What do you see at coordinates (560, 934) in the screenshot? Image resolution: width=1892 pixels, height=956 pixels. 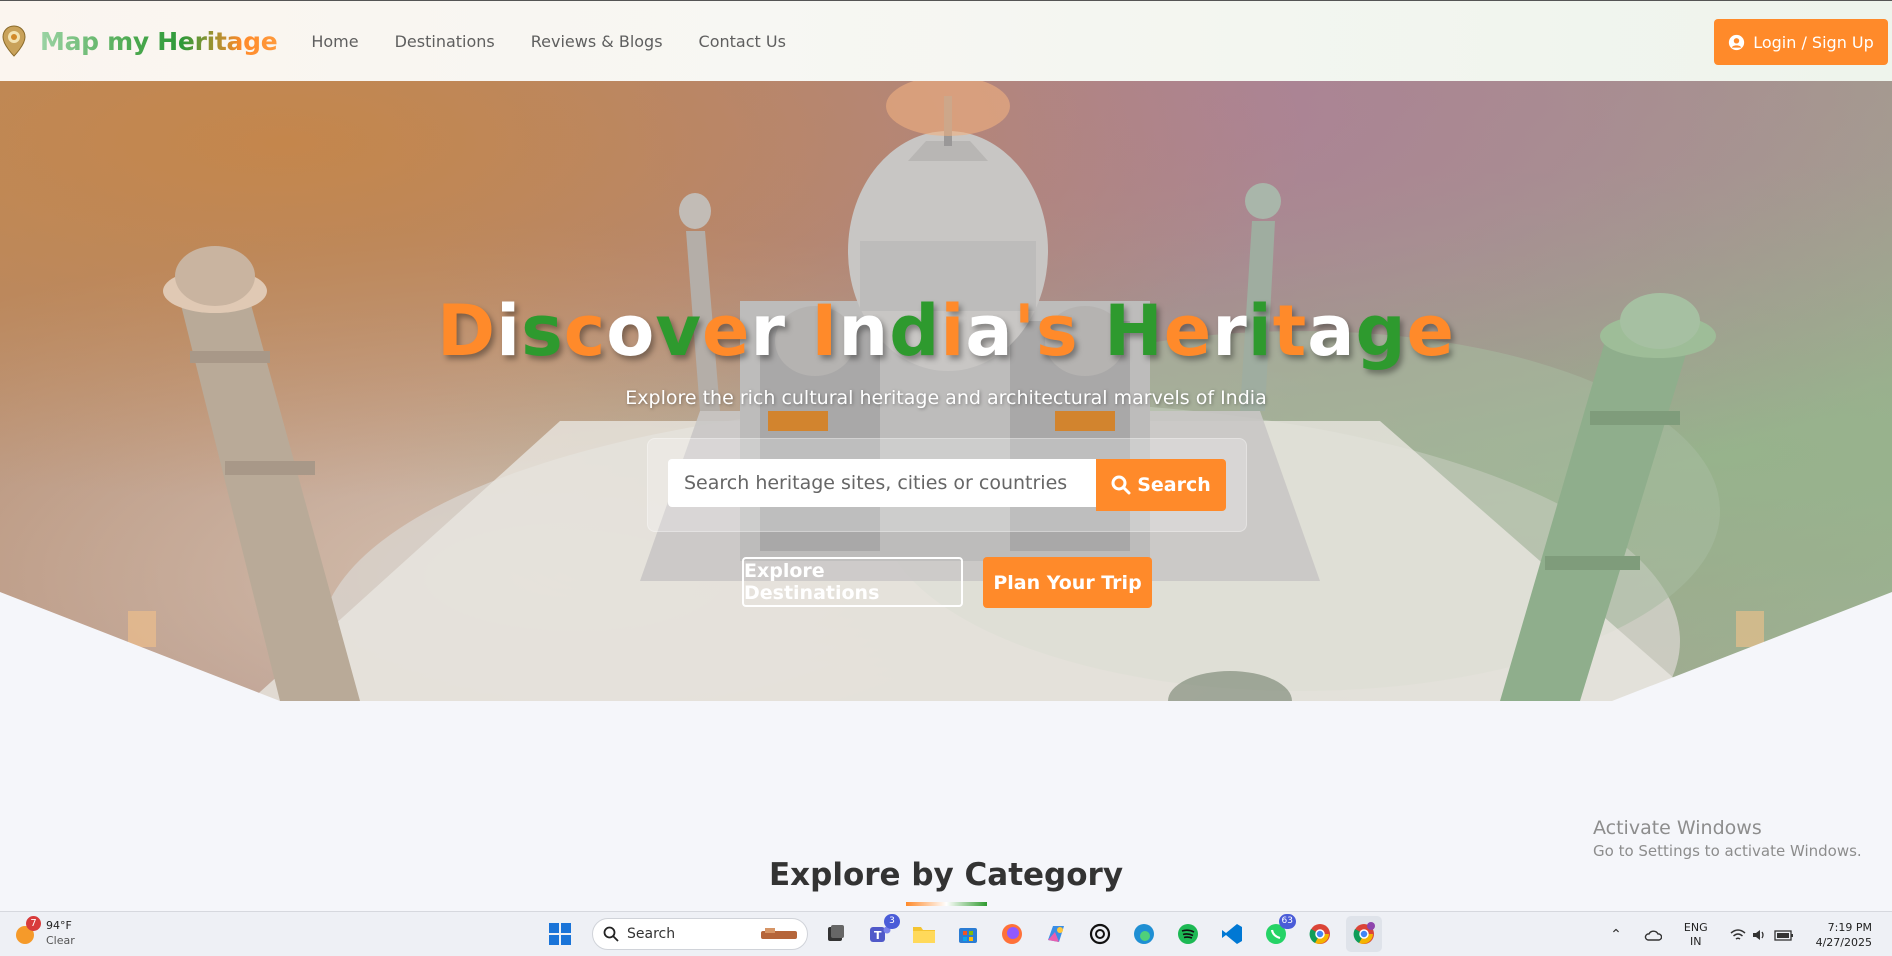 I see `windows-start-icon` at bounding box center [560, 934].